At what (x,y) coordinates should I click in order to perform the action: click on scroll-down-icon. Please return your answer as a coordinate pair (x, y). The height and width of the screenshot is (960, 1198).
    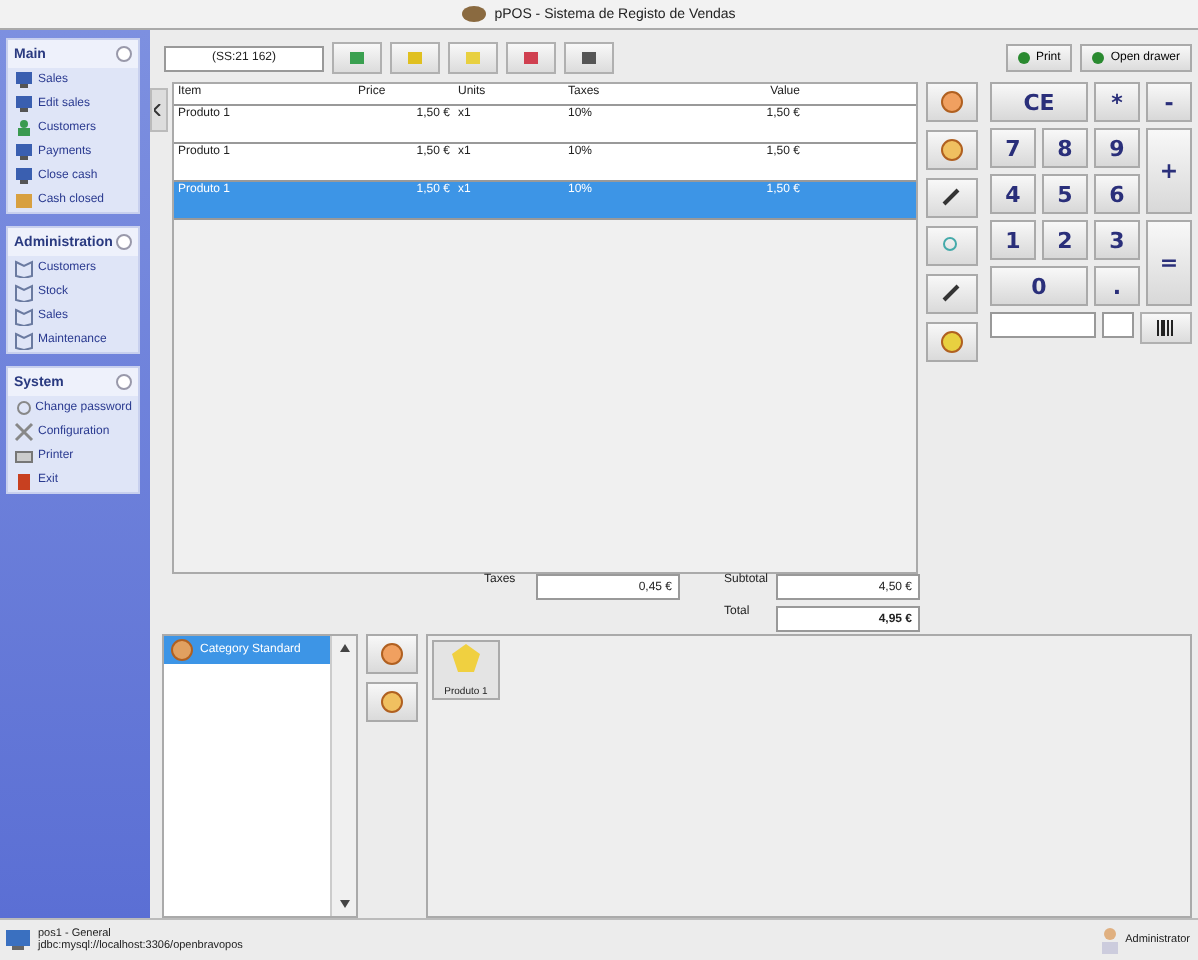
    Looking at the image, I should click on (344, 904).